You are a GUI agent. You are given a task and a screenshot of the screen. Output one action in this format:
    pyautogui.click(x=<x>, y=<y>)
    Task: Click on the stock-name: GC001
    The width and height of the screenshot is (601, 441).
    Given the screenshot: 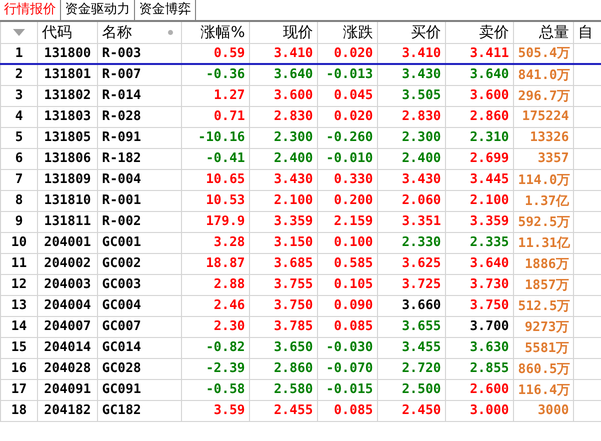 What is the action you would take?
    pyautogui.click(x=122, y=242)
    